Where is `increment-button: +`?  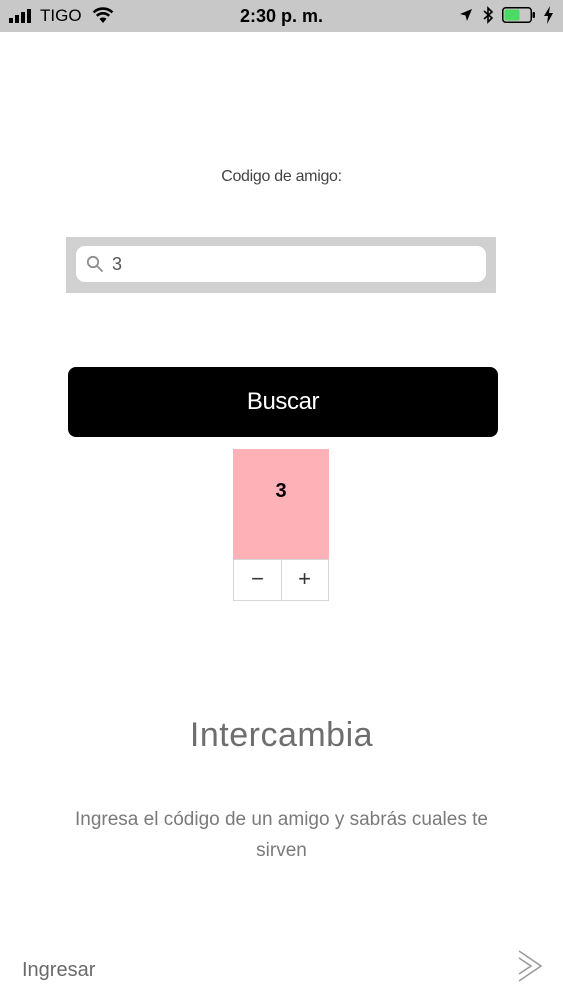 increment-button: + is located at coordinates (304, 580).